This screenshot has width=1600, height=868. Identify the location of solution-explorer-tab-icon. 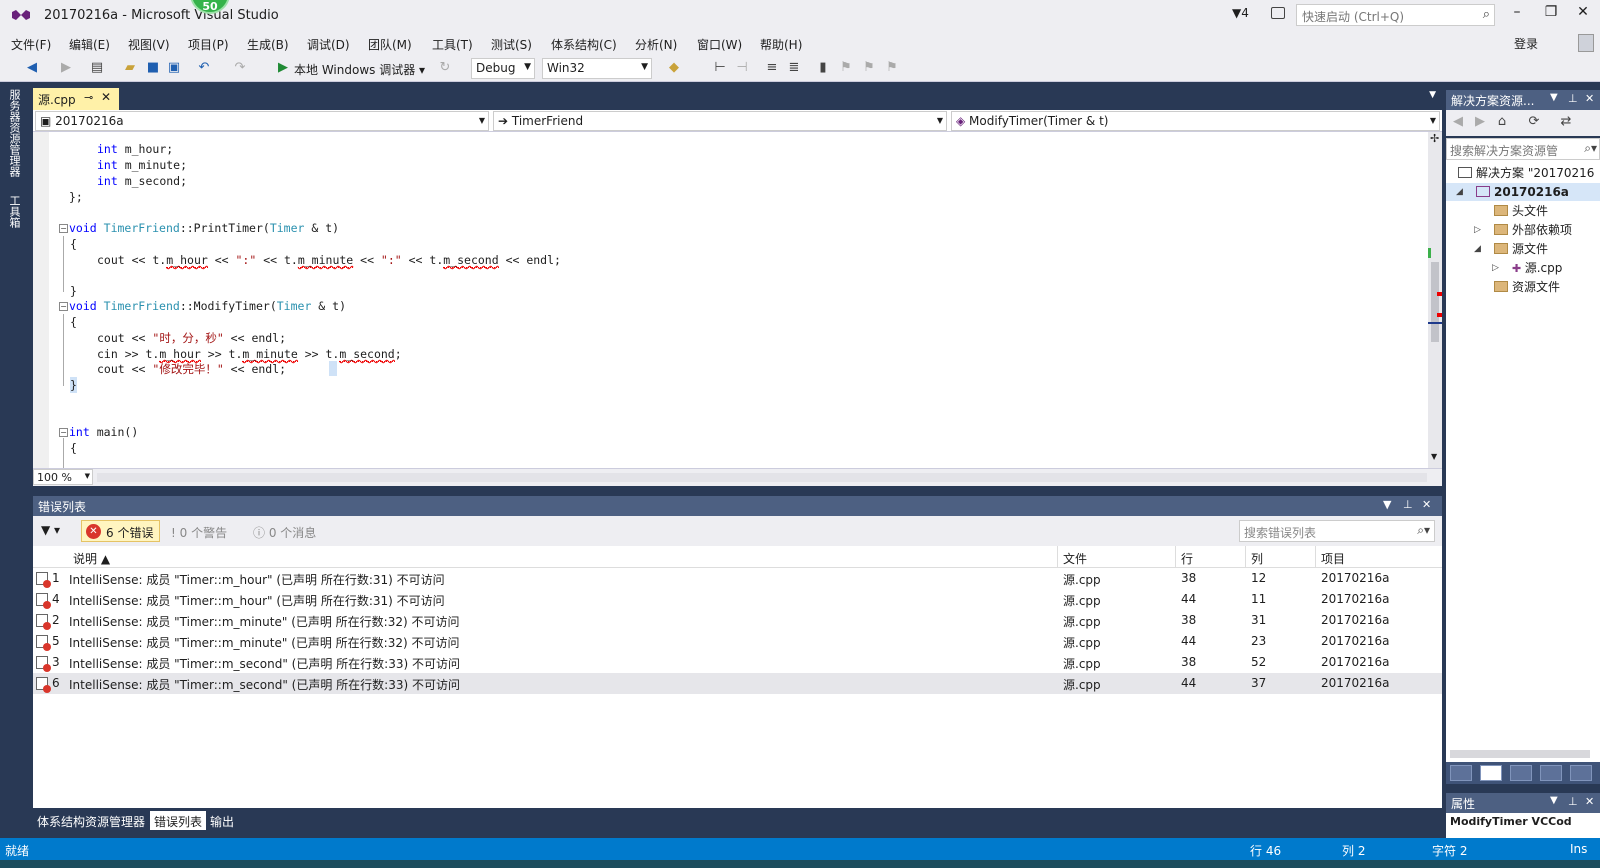
(1461, 773).